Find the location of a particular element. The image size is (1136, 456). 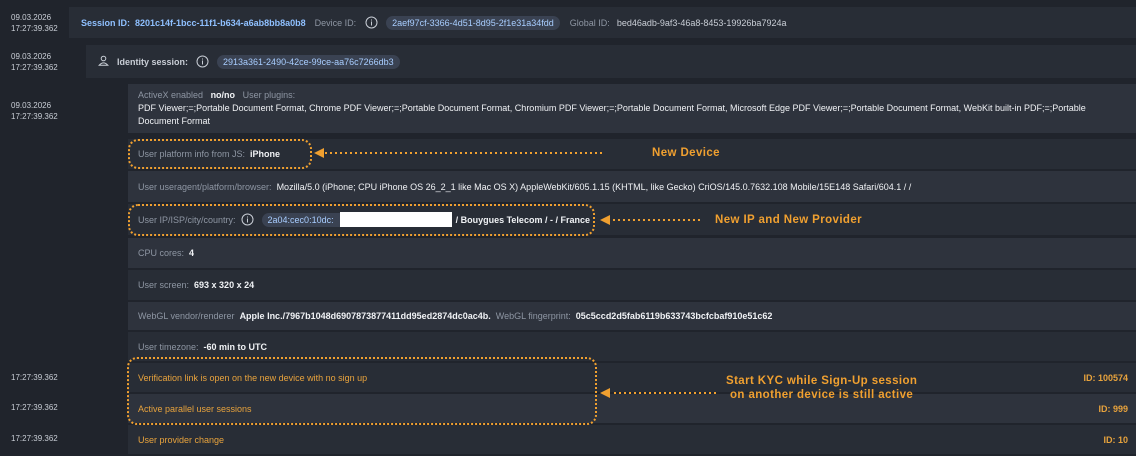

kyc-annotation-line2: on another device is still active is located at coordinates (822, 395).